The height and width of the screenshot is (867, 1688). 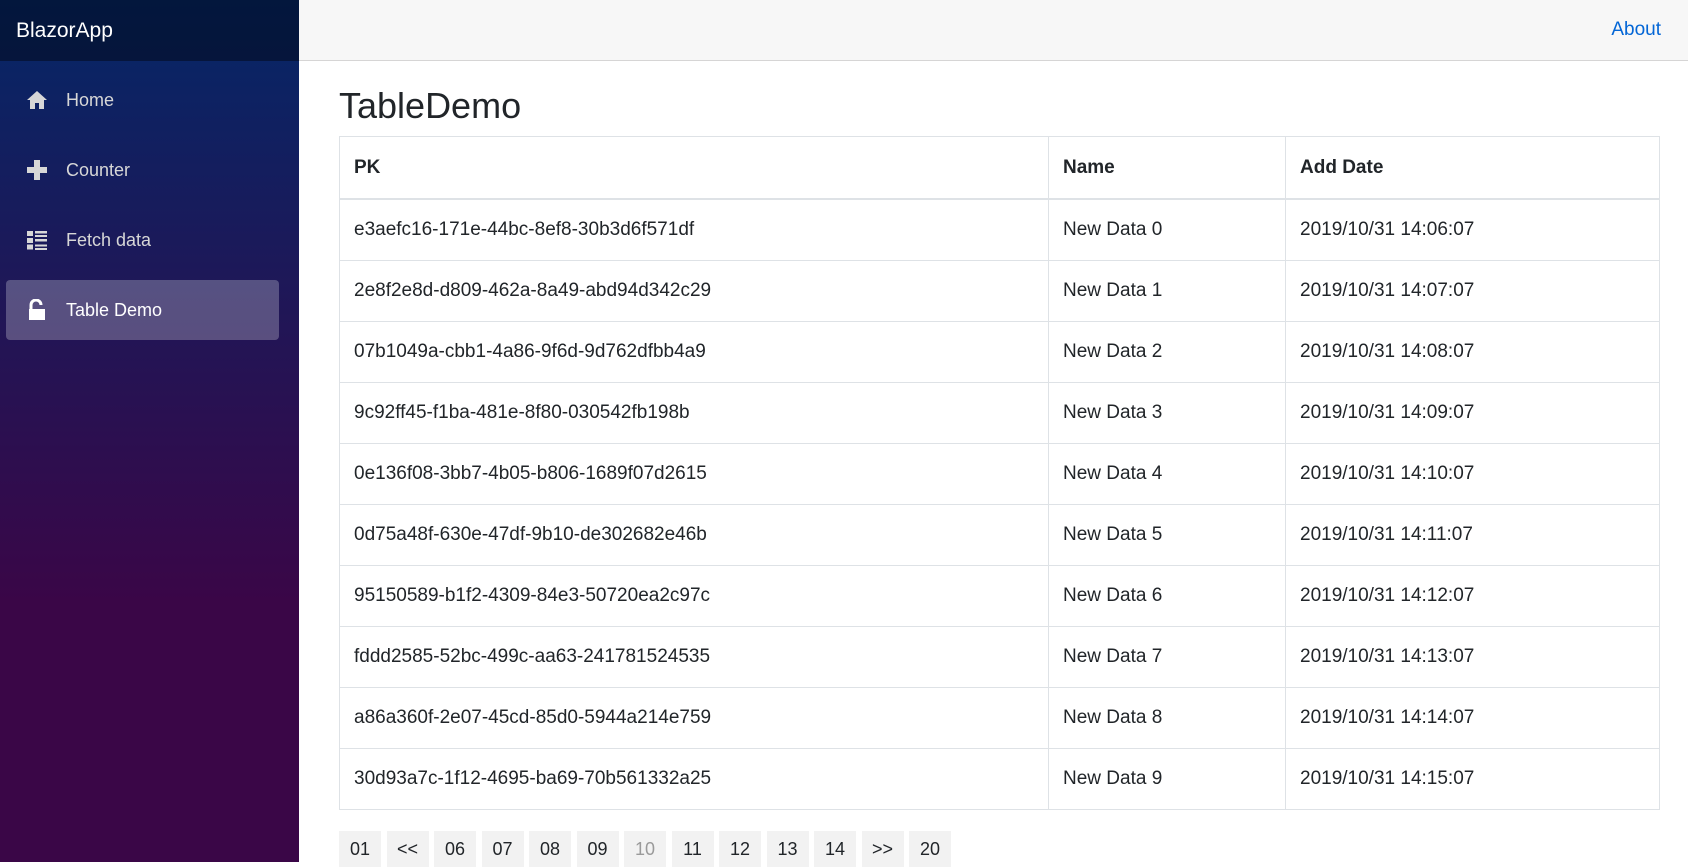 I want to click on sidebar-item-table-demo: Table Demo, so click(x=142, y=310).